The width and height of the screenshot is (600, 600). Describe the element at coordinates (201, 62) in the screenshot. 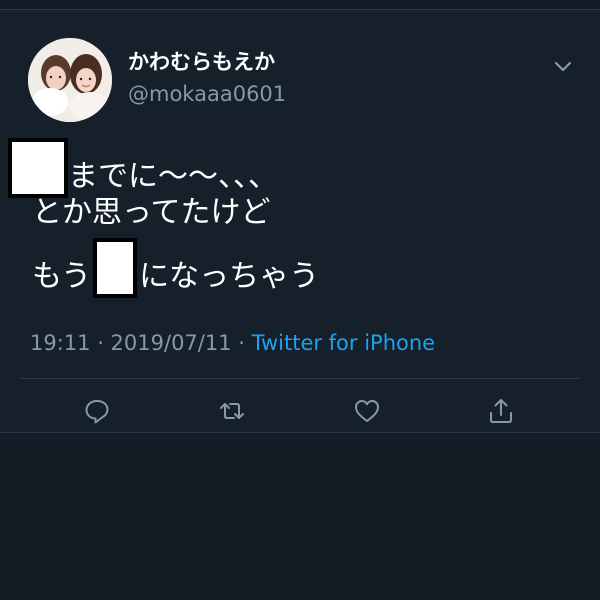

I see `display-name: かわむらもえか` at that location.